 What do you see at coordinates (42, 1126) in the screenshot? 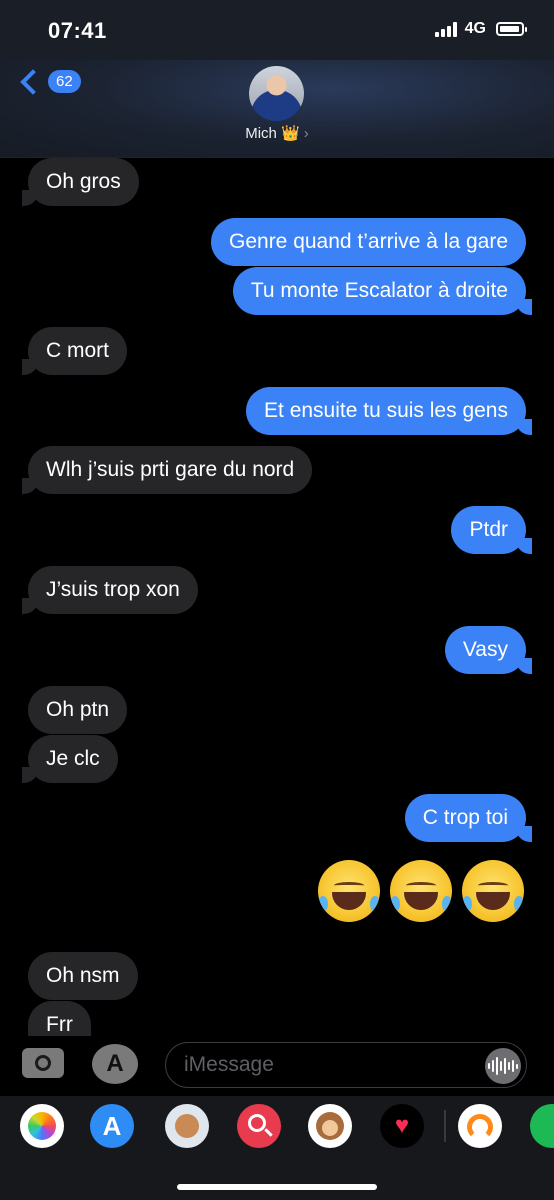
I see `photos-icon` at bounding box center [42, 1126].